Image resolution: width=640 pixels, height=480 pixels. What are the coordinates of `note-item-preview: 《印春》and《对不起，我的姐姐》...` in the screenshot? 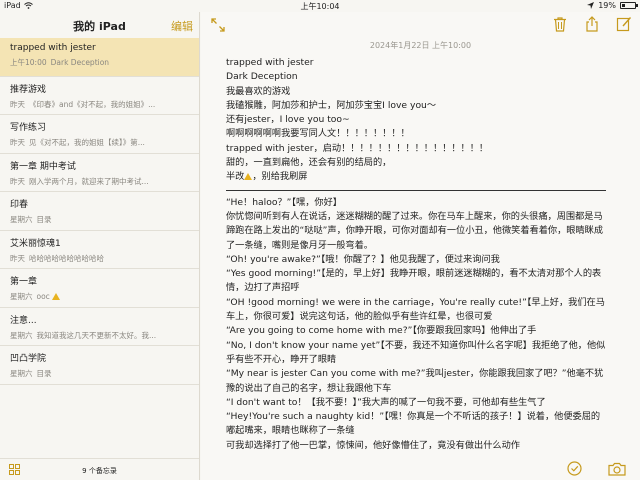 It's located at (92, 104).